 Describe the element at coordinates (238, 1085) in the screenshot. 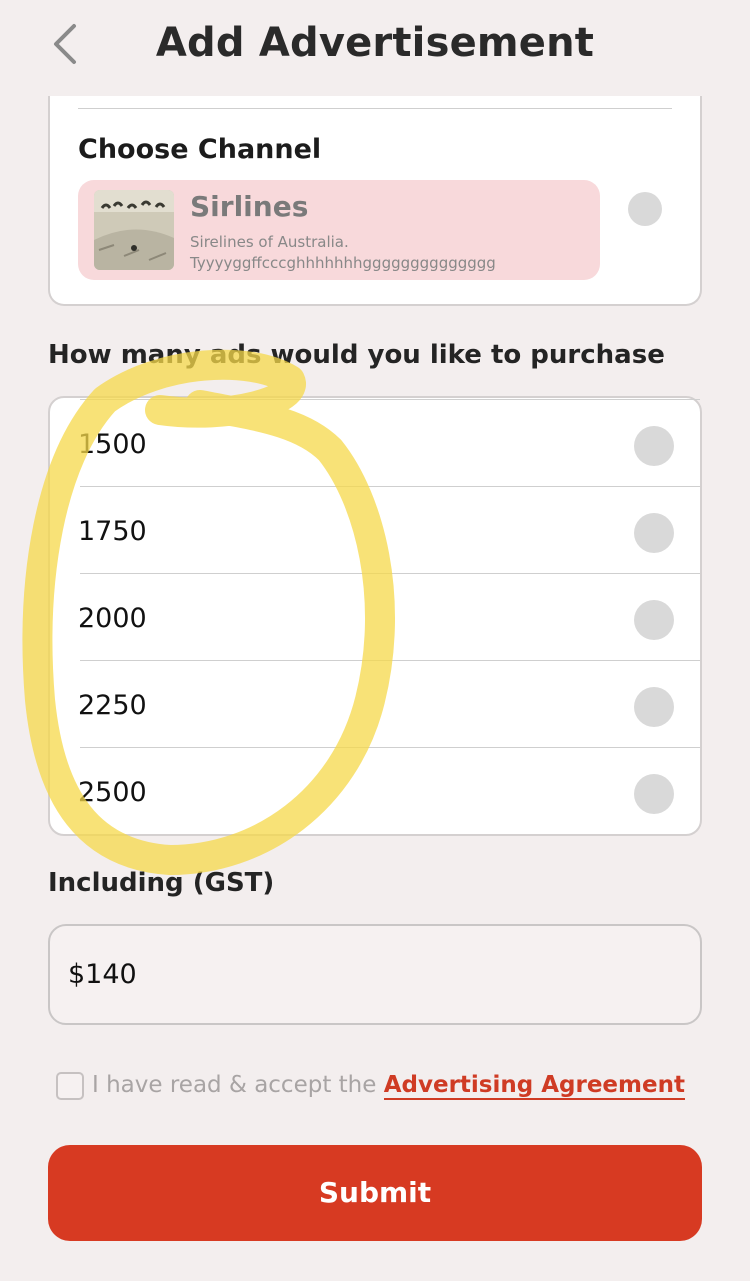

I see `agreement-prefix: I have read & accept the` at that location.